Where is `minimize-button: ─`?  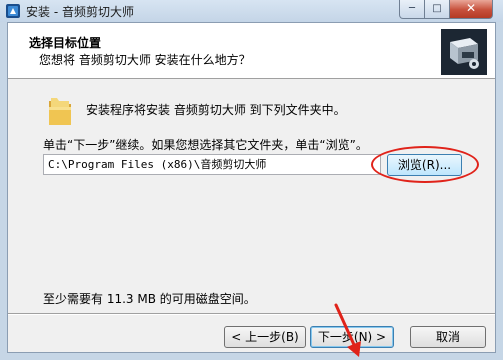
minimize-button: ─ is located at coordinates (412, 9).